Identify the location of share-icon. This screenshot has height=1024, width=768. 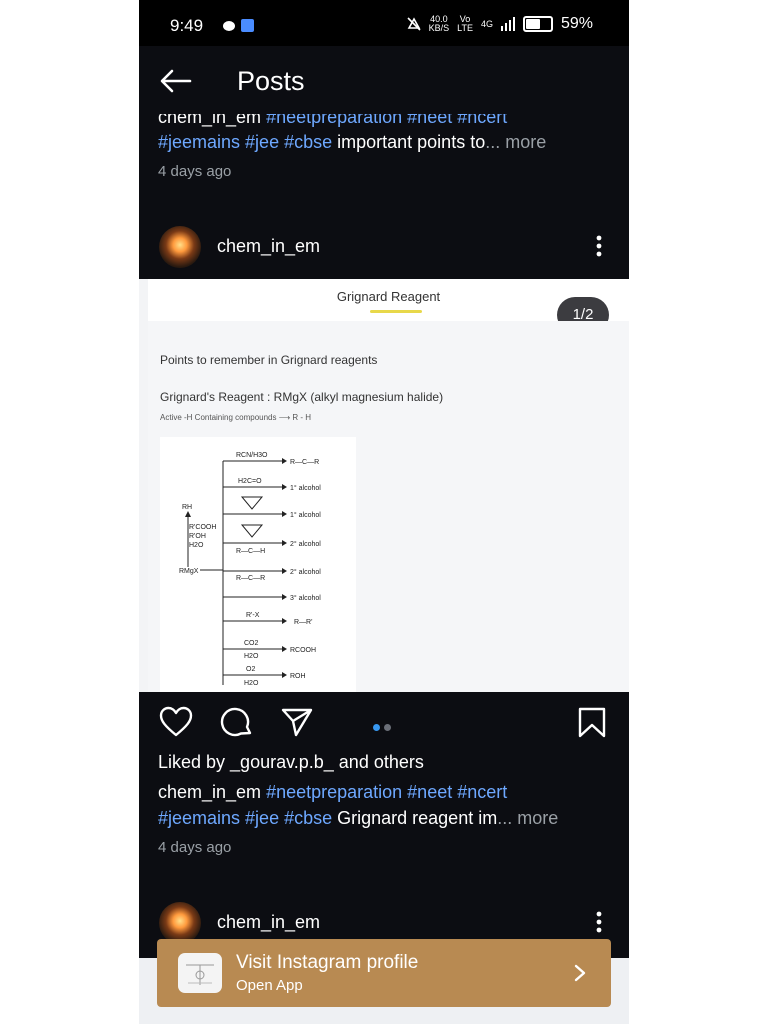
(297, 722).